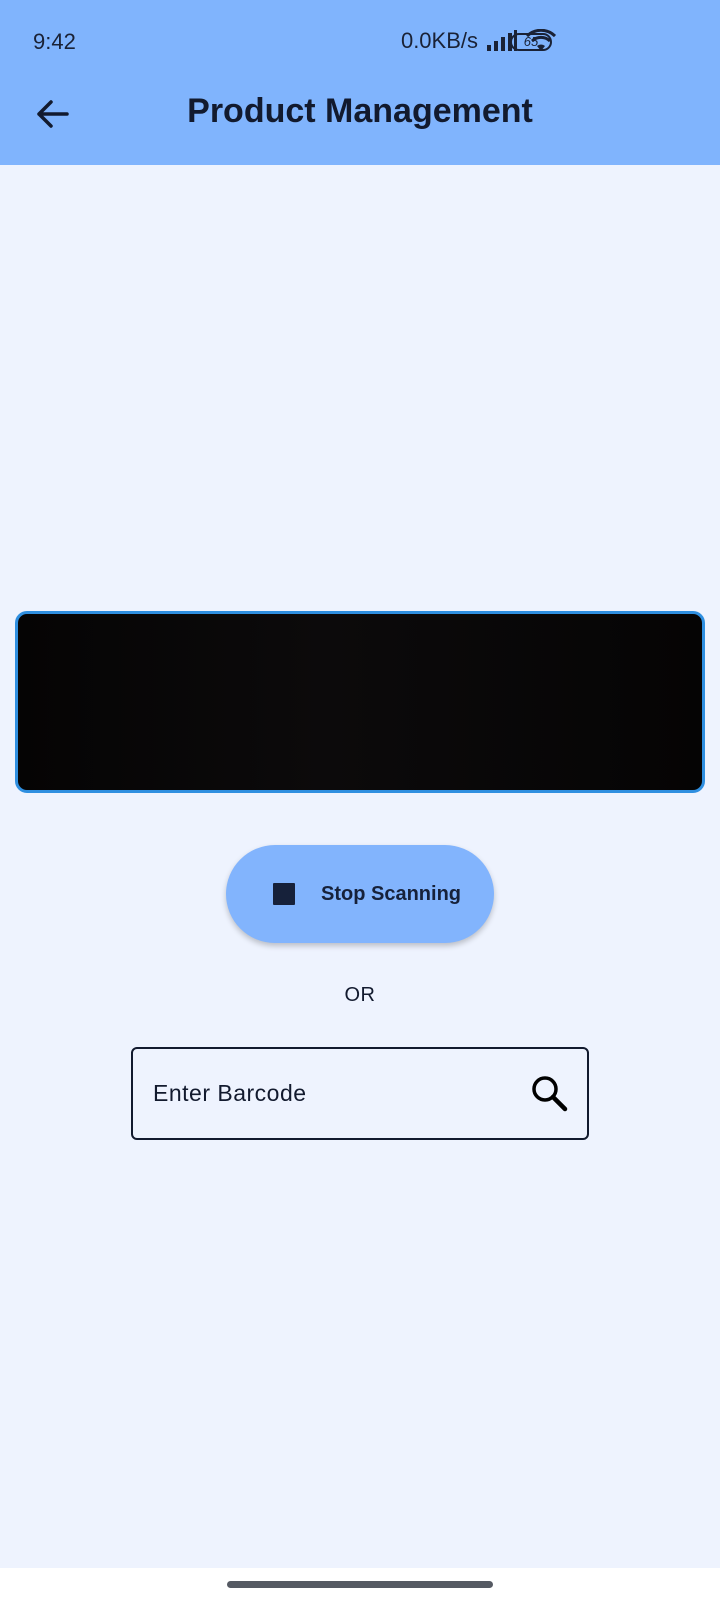 The width and height of the screenshot is (720, 1600). I want to click on stop-scanning-label: Stop Scanning, so click(391, 893).